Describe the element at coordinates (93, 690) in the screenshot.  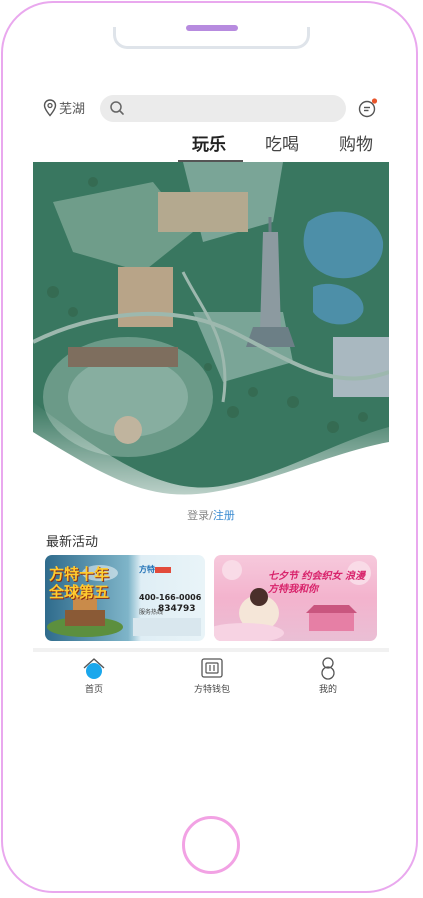
I see `tabbar-home-label: 首页` at that location.